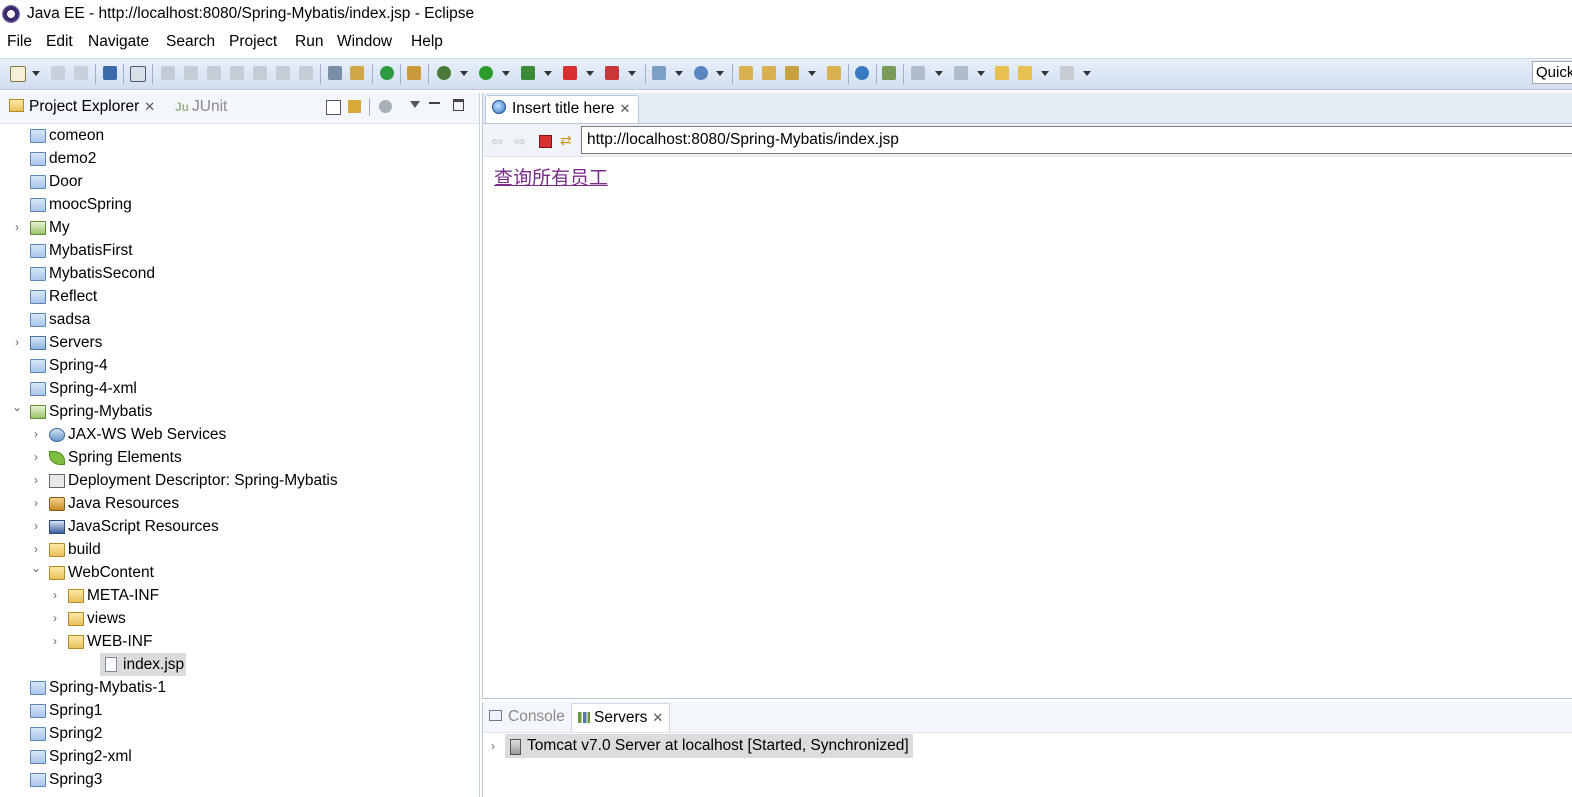 Image resolution: width=1572 pixels, height=797 pixels. What do you see at coordinates (562, 109) in the screenshot?
I see `tab-insert-title-here: Insert title here ✕` at bounding box center [562, 109].